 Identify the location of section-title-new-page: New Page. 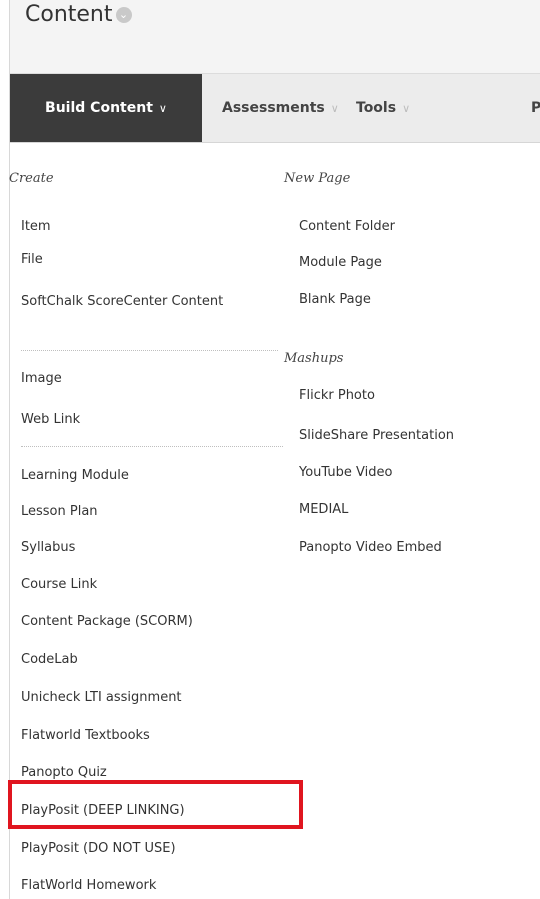
(317, 178).